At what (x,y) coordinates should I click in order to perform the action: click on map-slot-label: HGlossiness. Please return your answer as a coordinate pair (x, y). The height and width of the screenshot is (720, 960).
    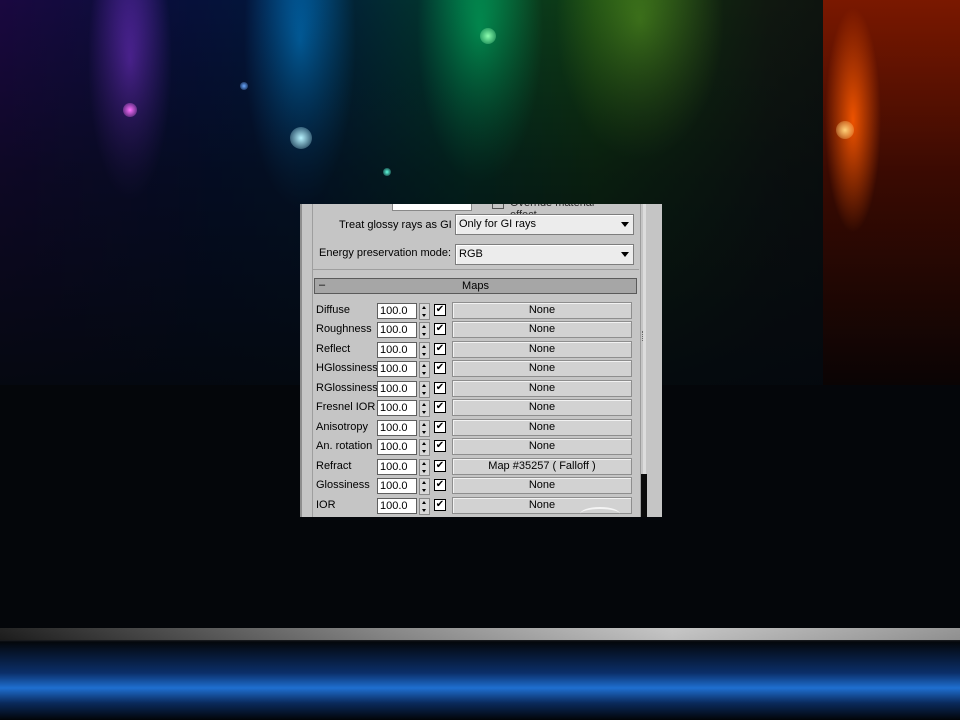
    Looking at the image, I should click on (347, 368).